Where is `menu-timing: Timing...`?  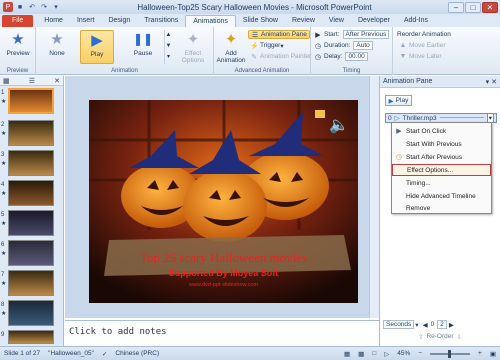
menu-timing: Timing... is located at coordinates (441, 183).